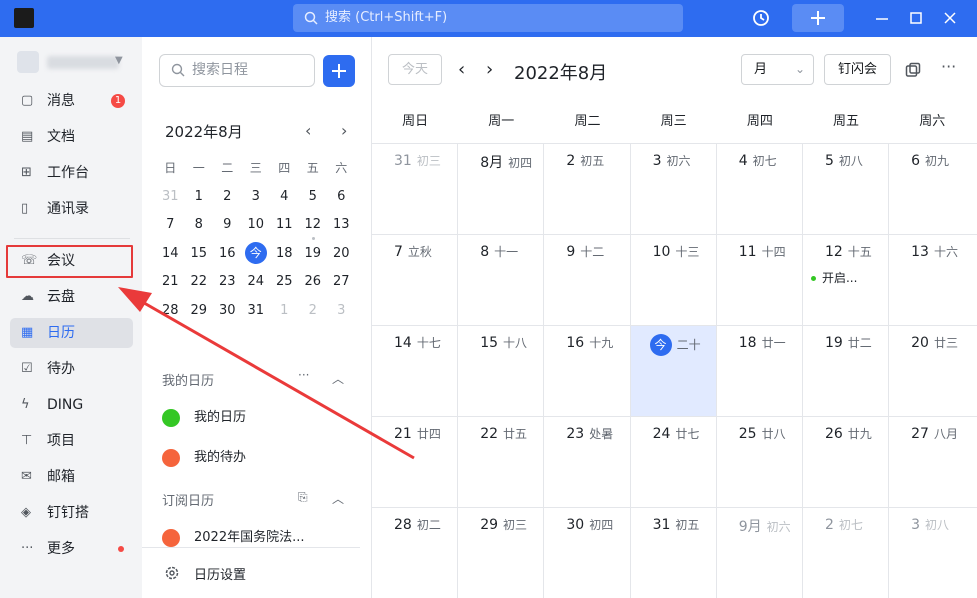  What do you see at coordinates (170, 254) in the screenshot?
I see `mini-day: 14` at bounding box center [170, 254].